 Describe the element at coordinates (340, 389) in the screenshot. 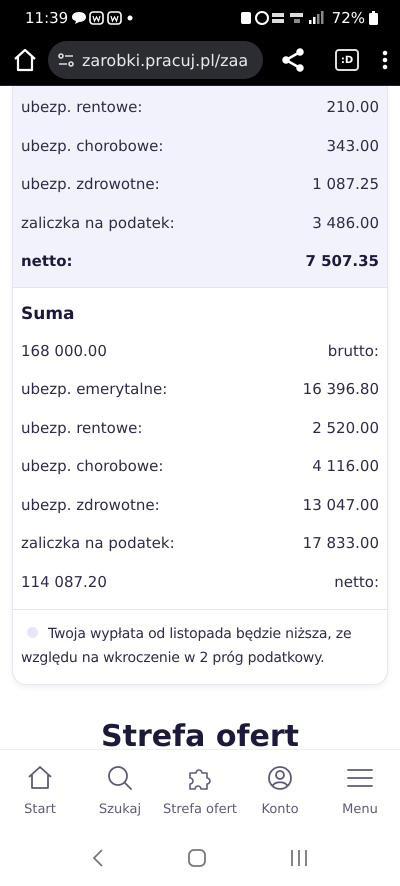

I see `row-text: 16 396.80` at that location.